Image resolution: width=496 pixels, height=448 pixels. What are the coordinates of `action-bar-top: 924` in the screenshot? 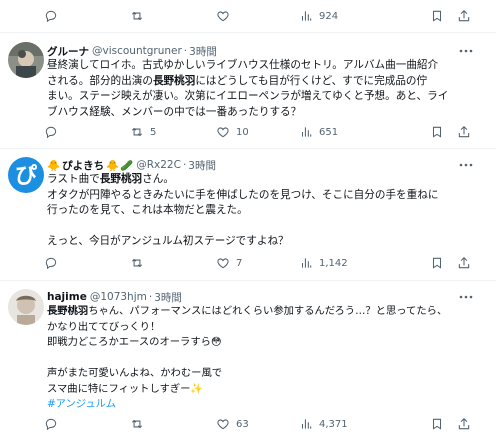 It's located at (270, 16).